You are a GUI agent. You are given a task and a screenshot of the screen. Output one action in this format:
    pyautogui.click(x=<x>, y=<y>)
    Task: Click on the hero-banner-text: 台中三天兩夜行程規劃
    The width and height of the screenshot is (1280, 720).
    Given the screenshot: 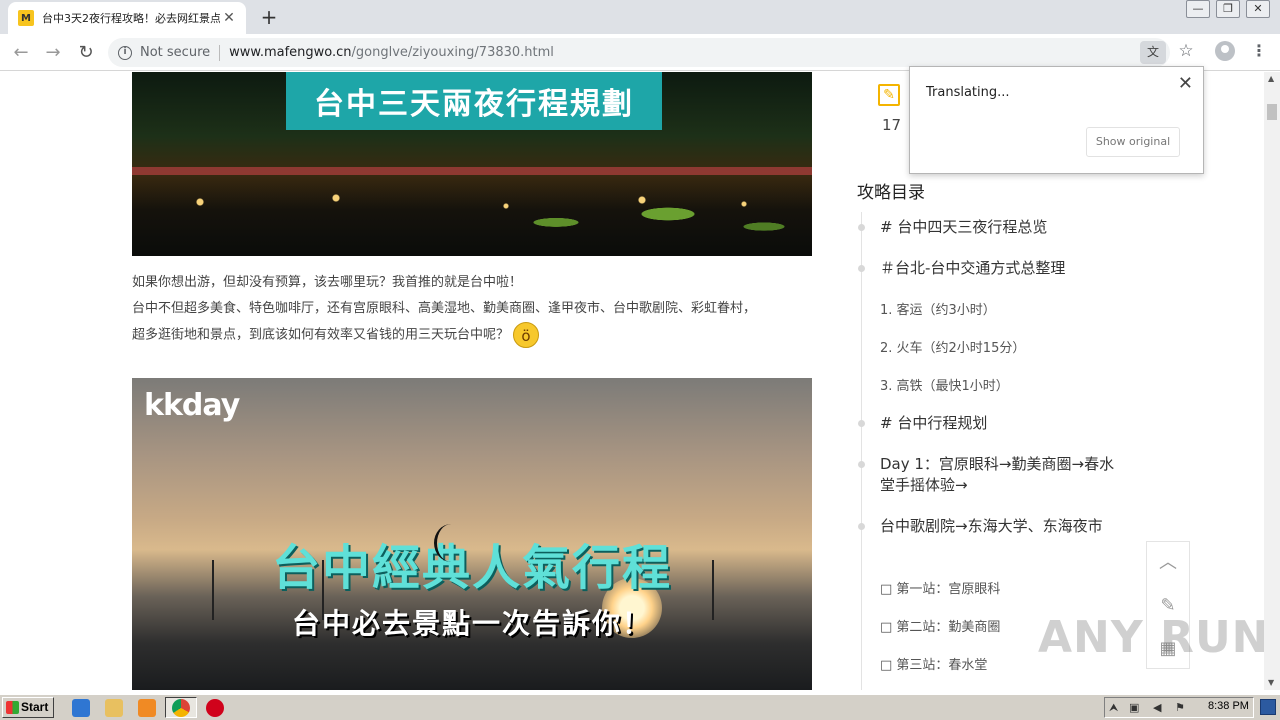 What is the action you would take?
    pyautogui.click(x=474, y=101)
    